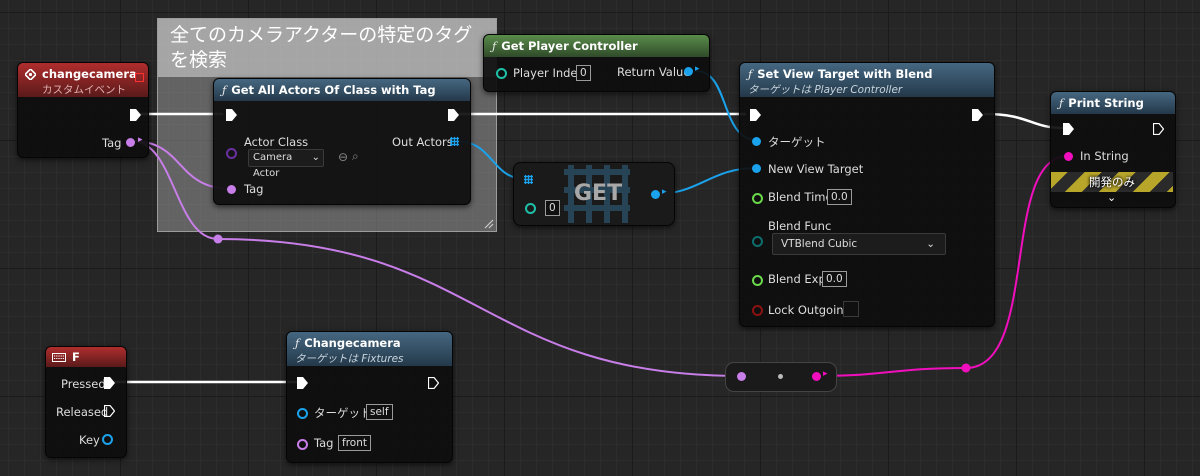 The image size is (1200, 476). Describe the element at coordinates (757, 280) in the screenshot. I see `blend-exp-pin` at that location.